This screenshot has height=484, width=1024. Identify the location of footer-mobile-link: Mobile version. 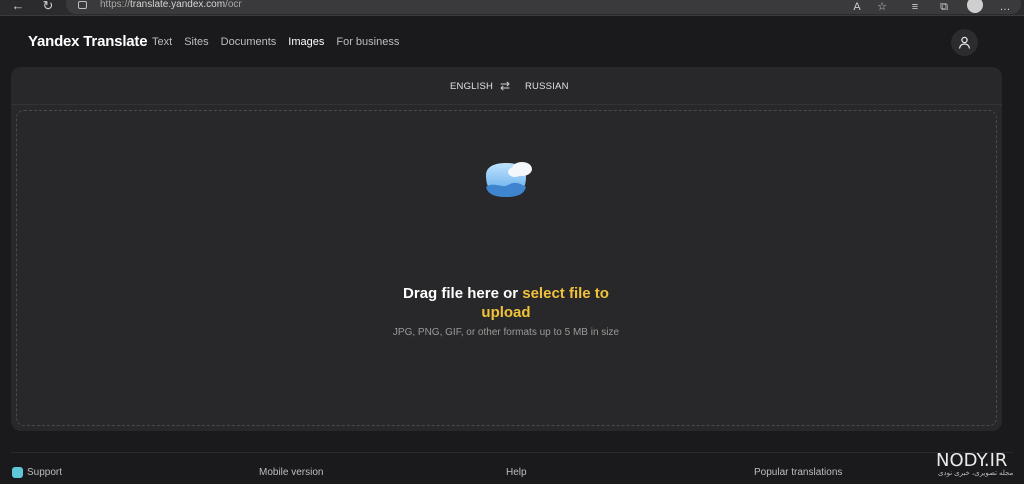
(291, 472).